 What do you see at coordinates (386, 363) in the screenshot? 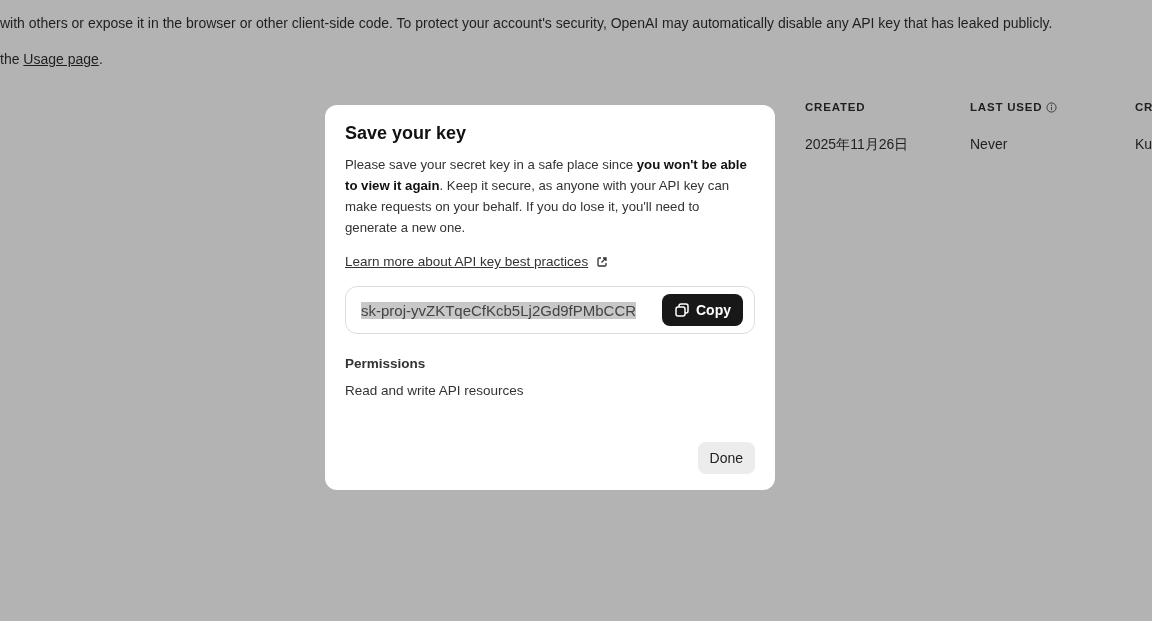
I see `permissions-heading: Permissions` at bounding box center [386, 363].